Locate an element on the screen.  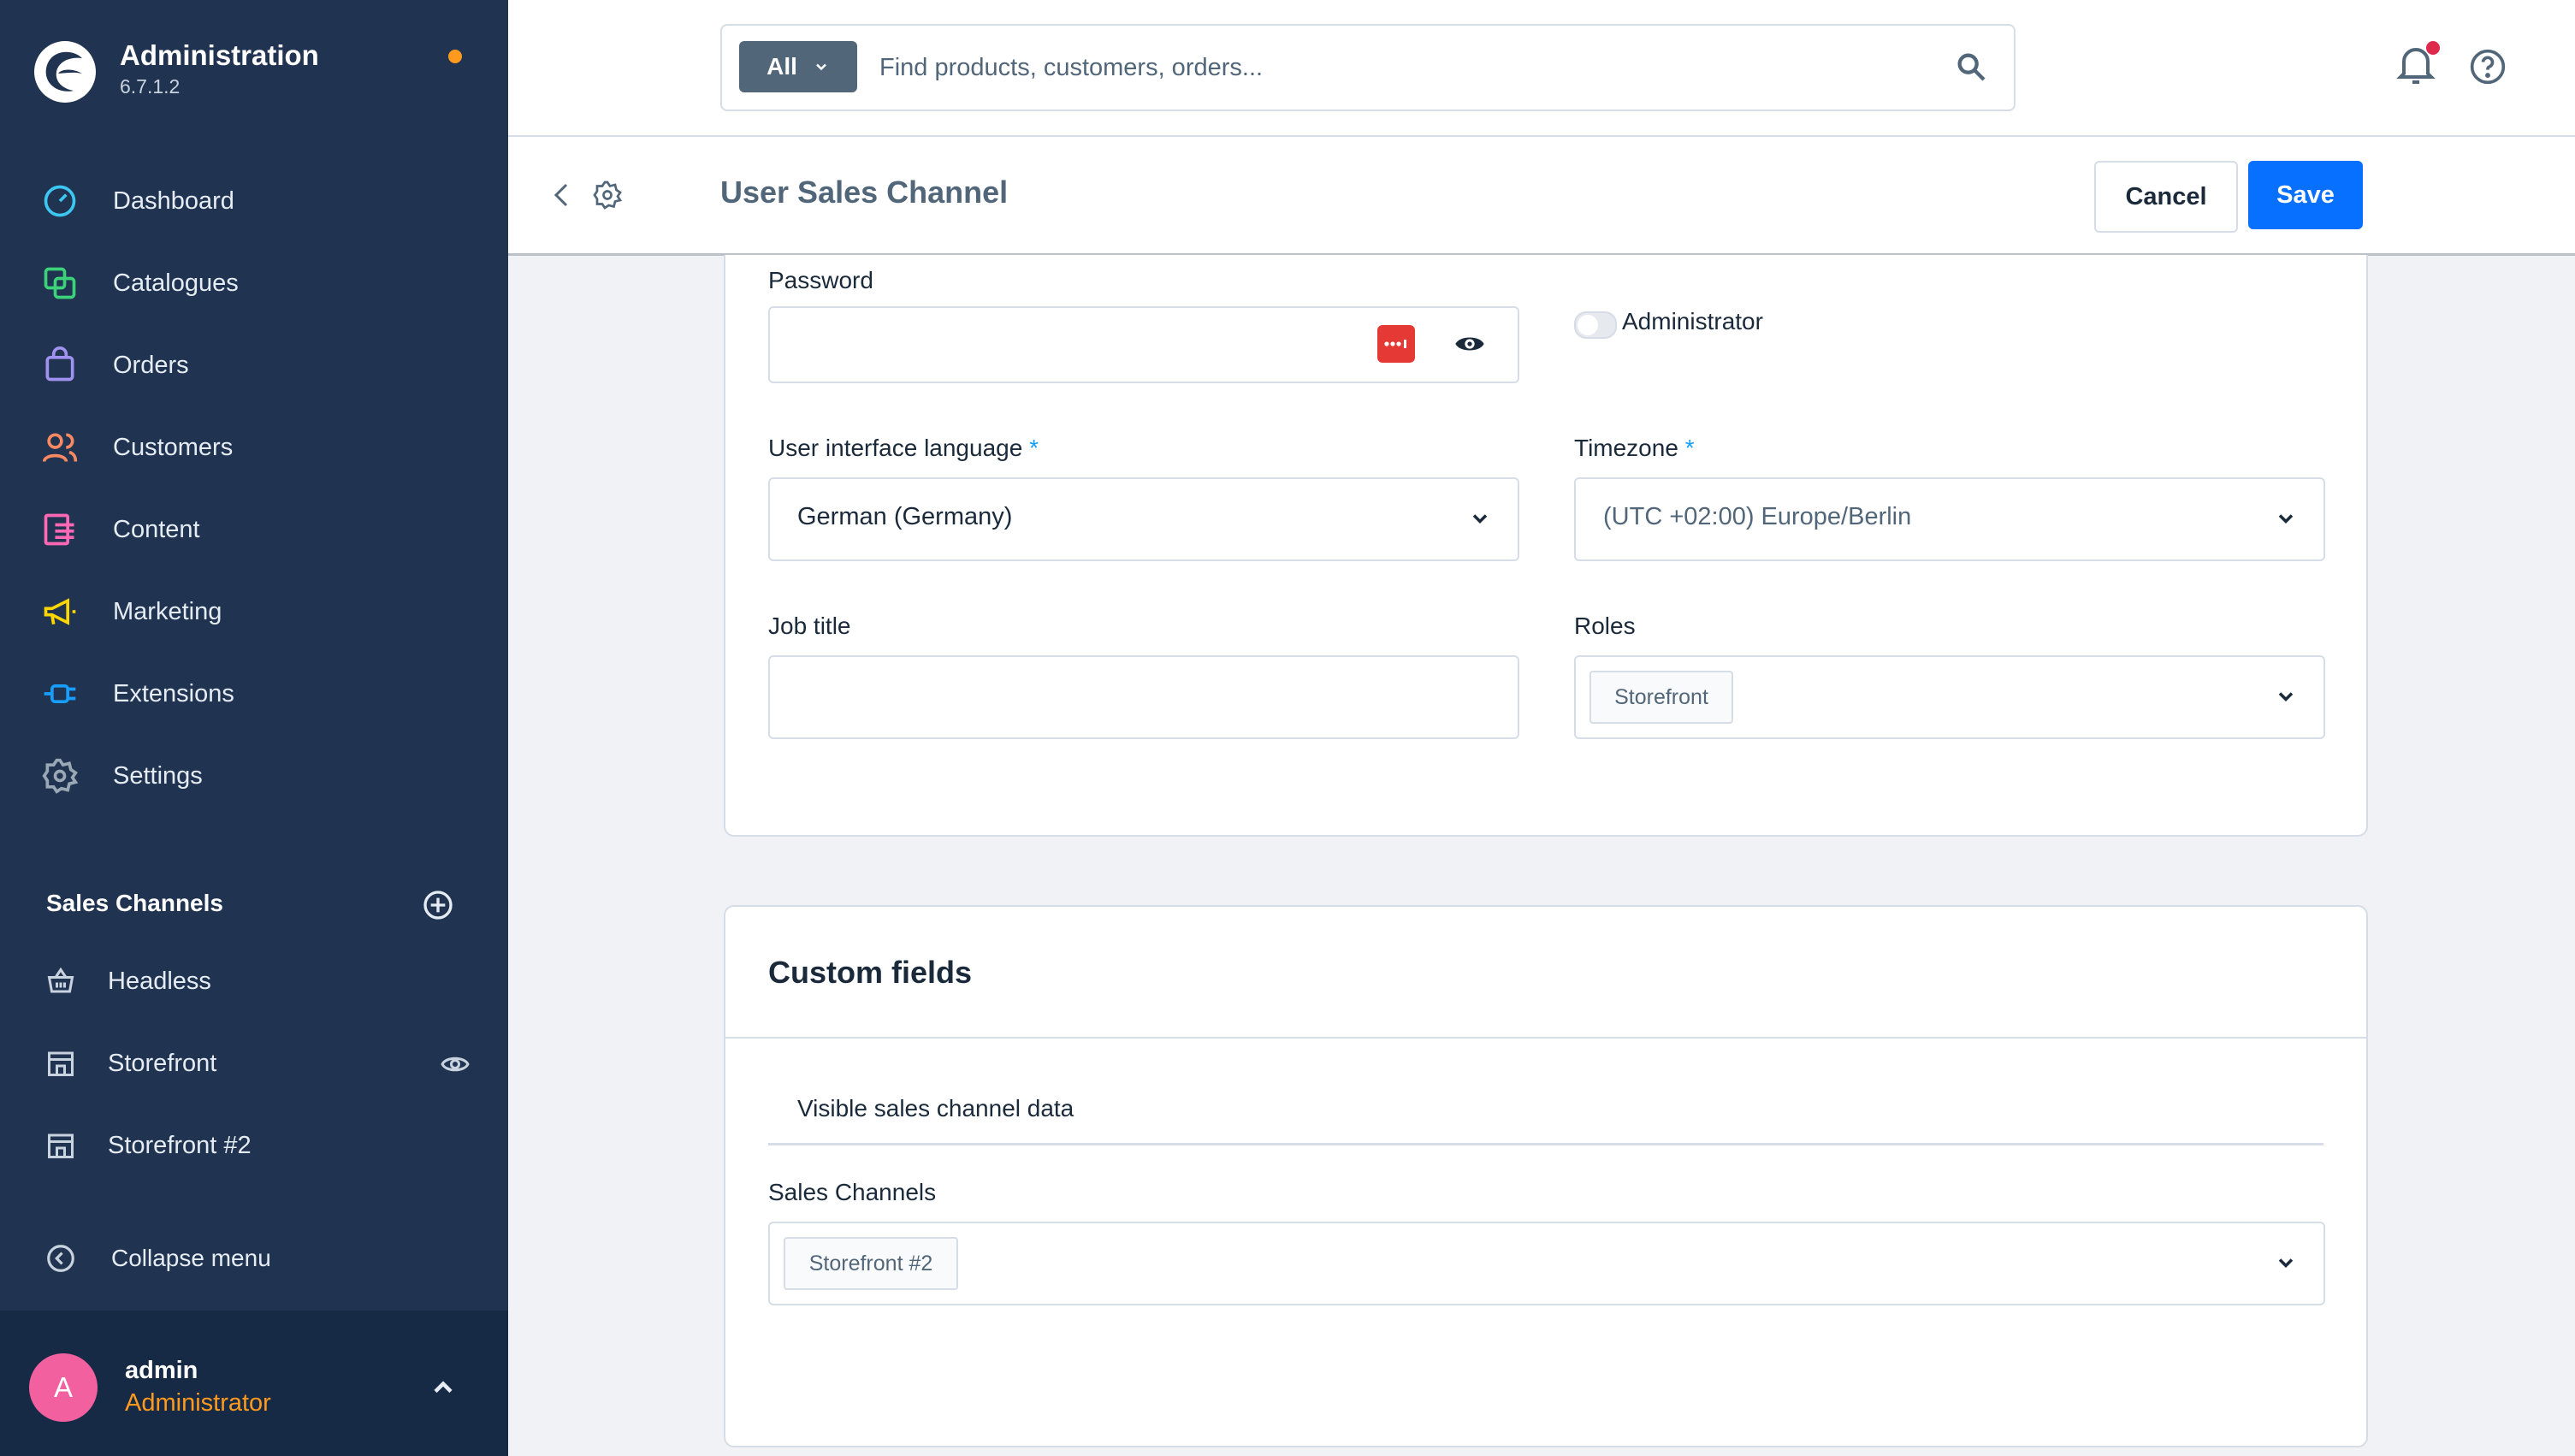
page-title: User Sales Channel is located at coordinates (865, 192).